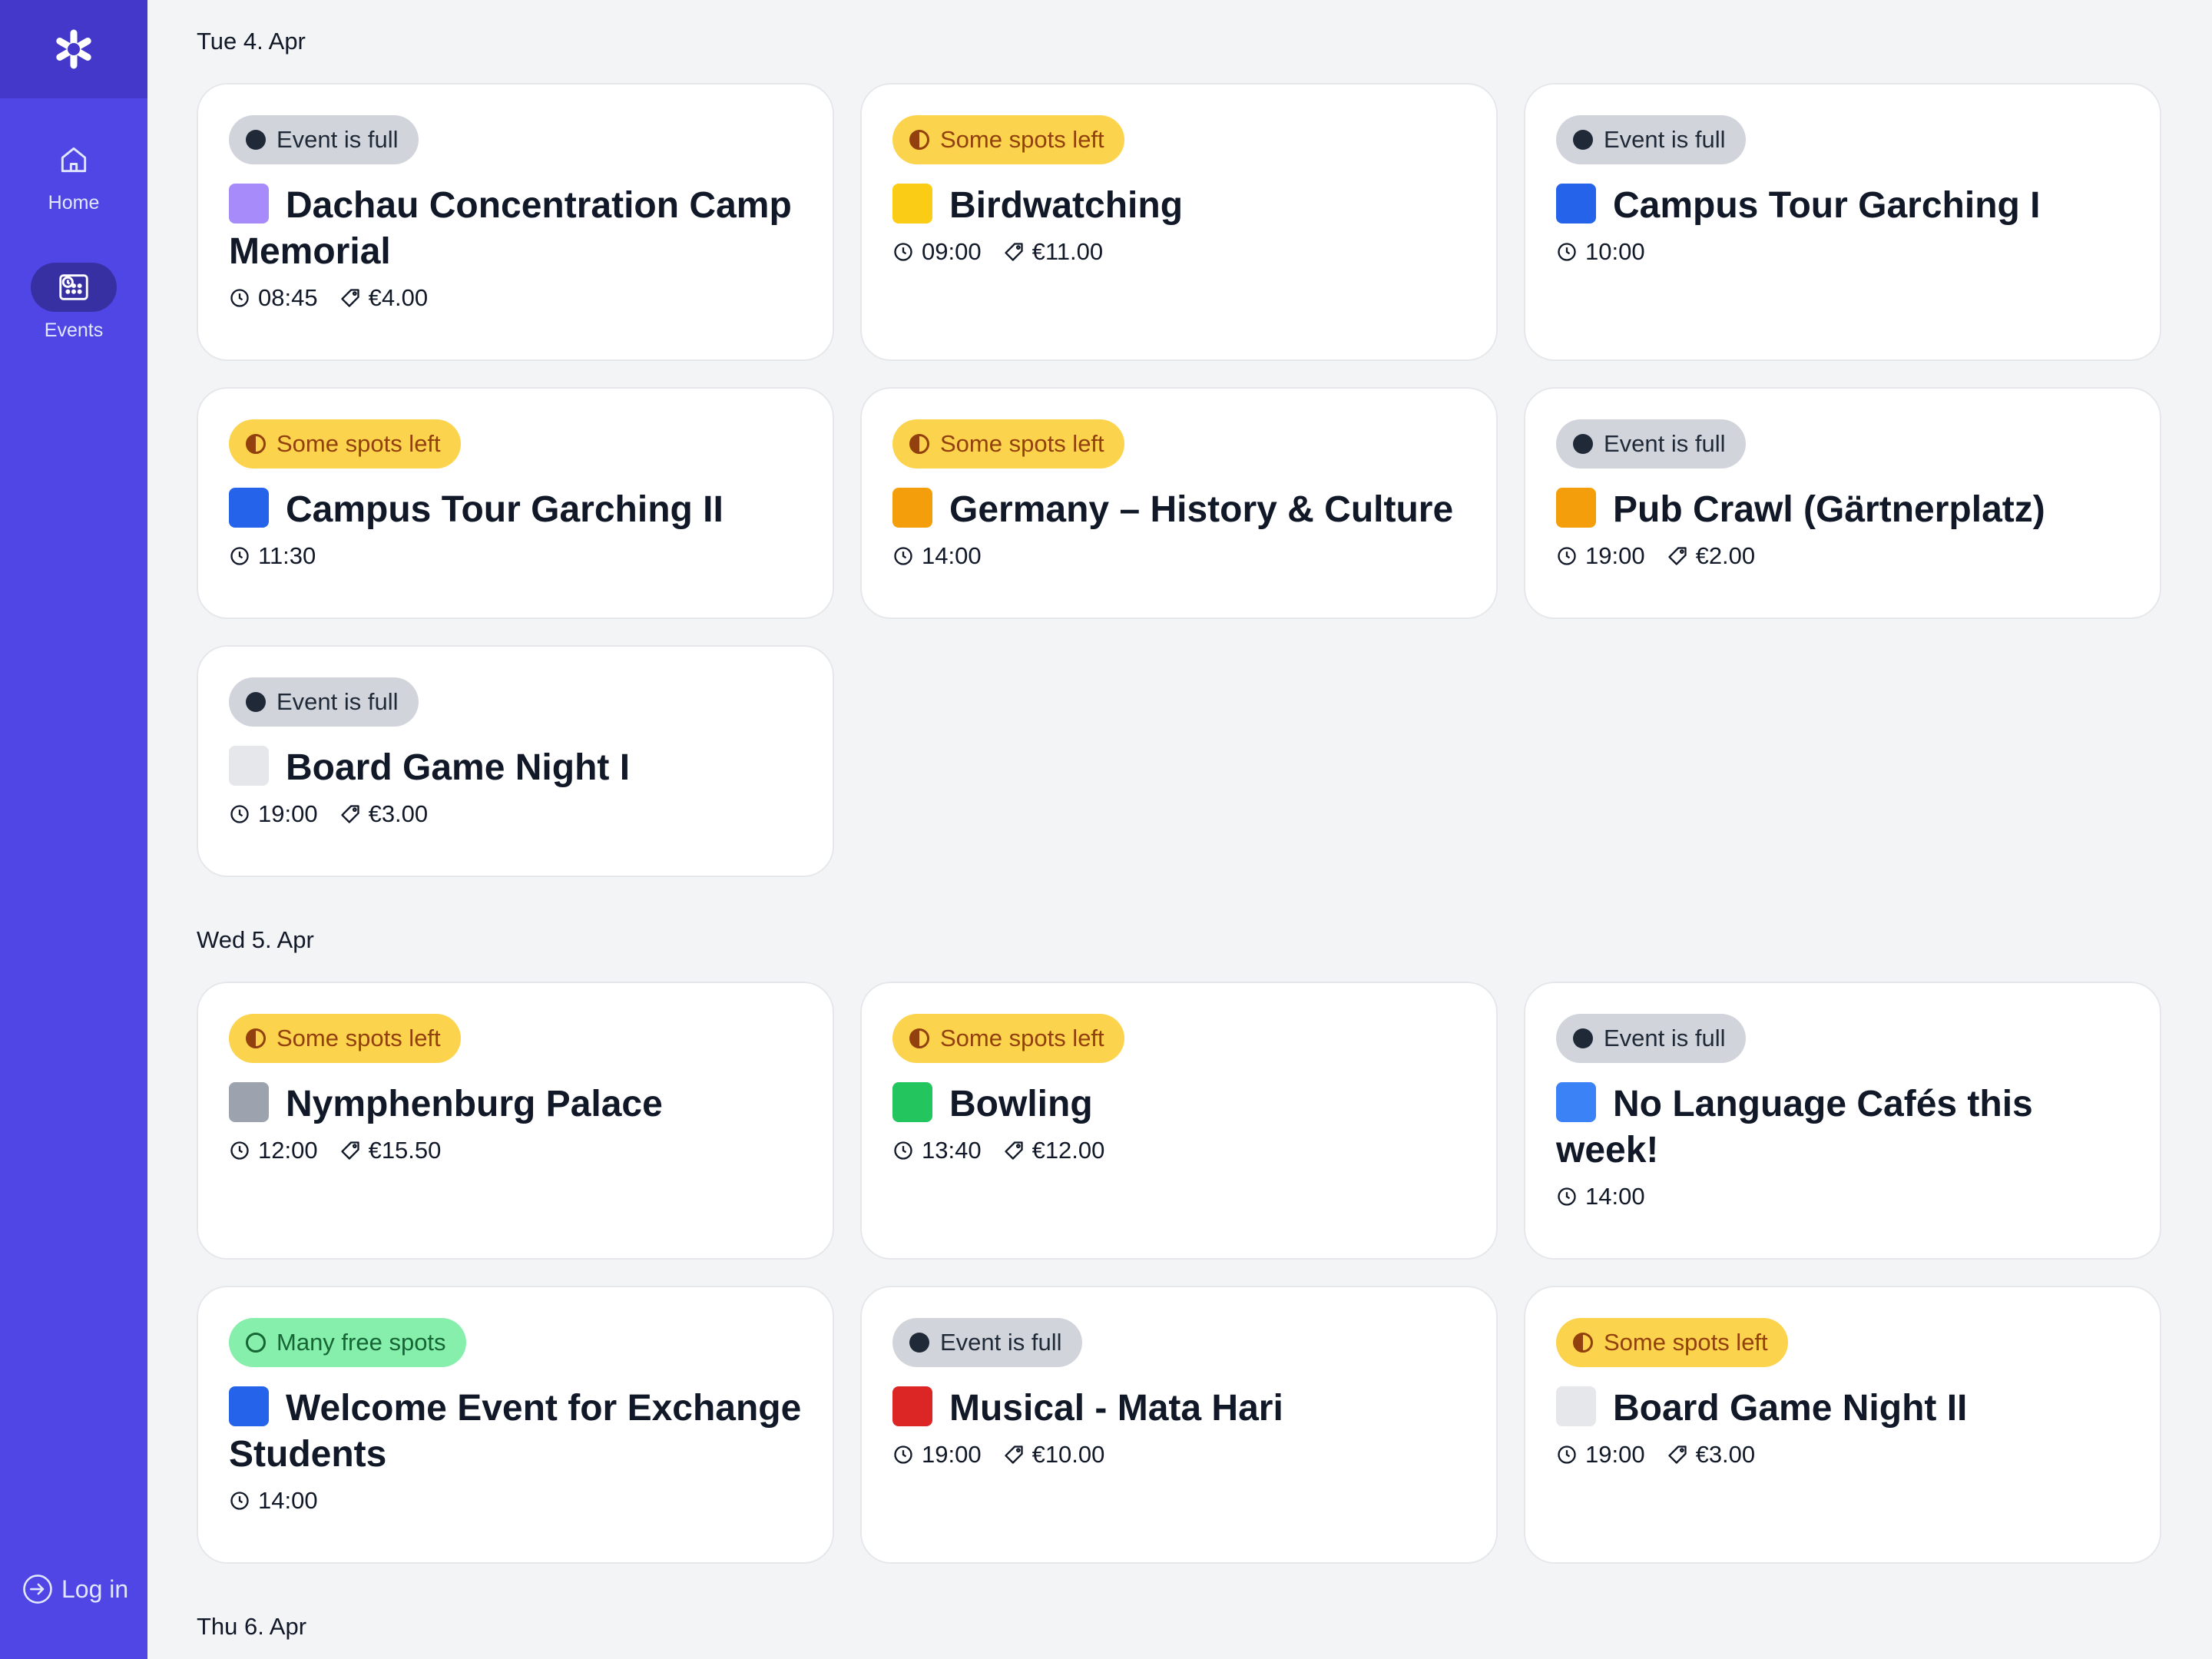 This screenshot has width=2212, height=1659. I want to click on status-many-icon, so click(256, 1343).